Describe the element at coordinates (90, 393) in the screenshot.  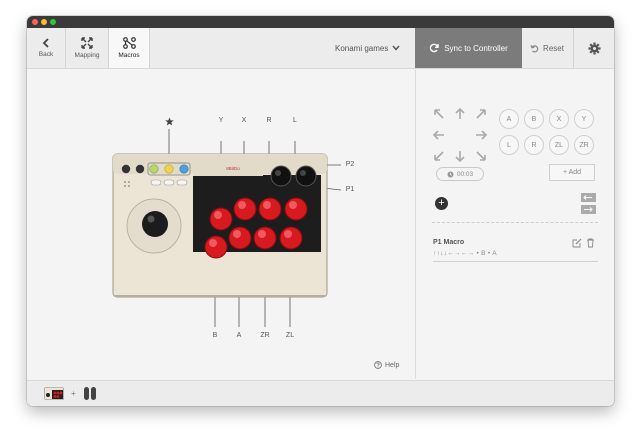
I see `switch-icon` at that location.